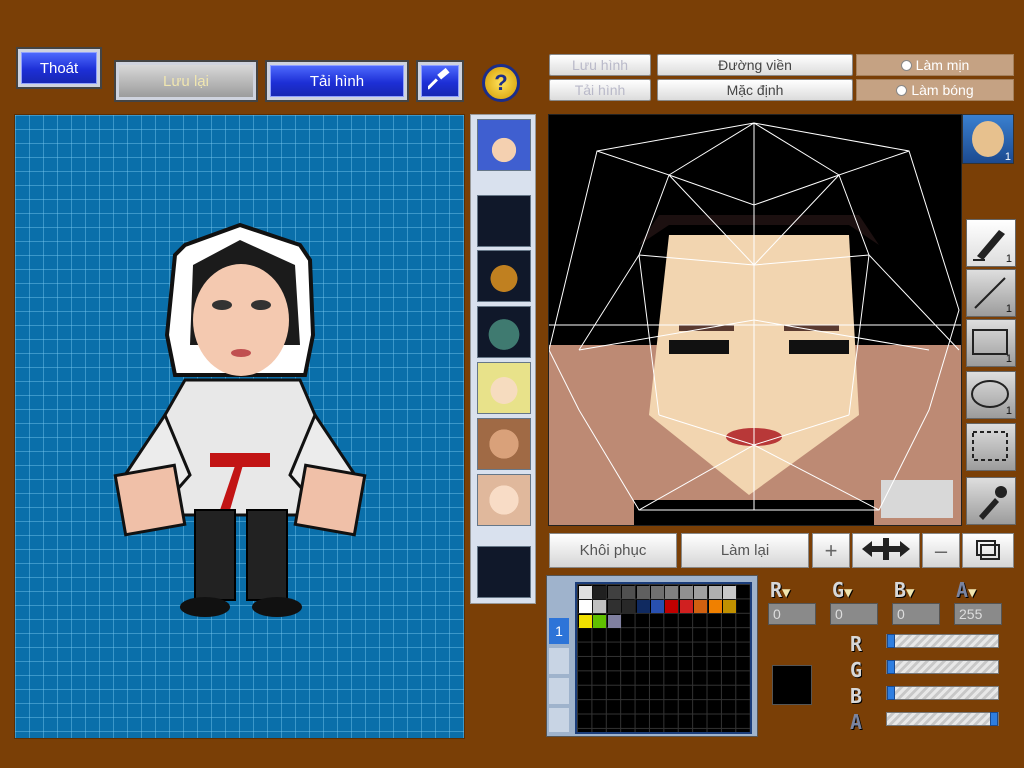  Describe the element at coordinates (504, 221) in the screenshot. I see `part-thumb-empty` at that location.